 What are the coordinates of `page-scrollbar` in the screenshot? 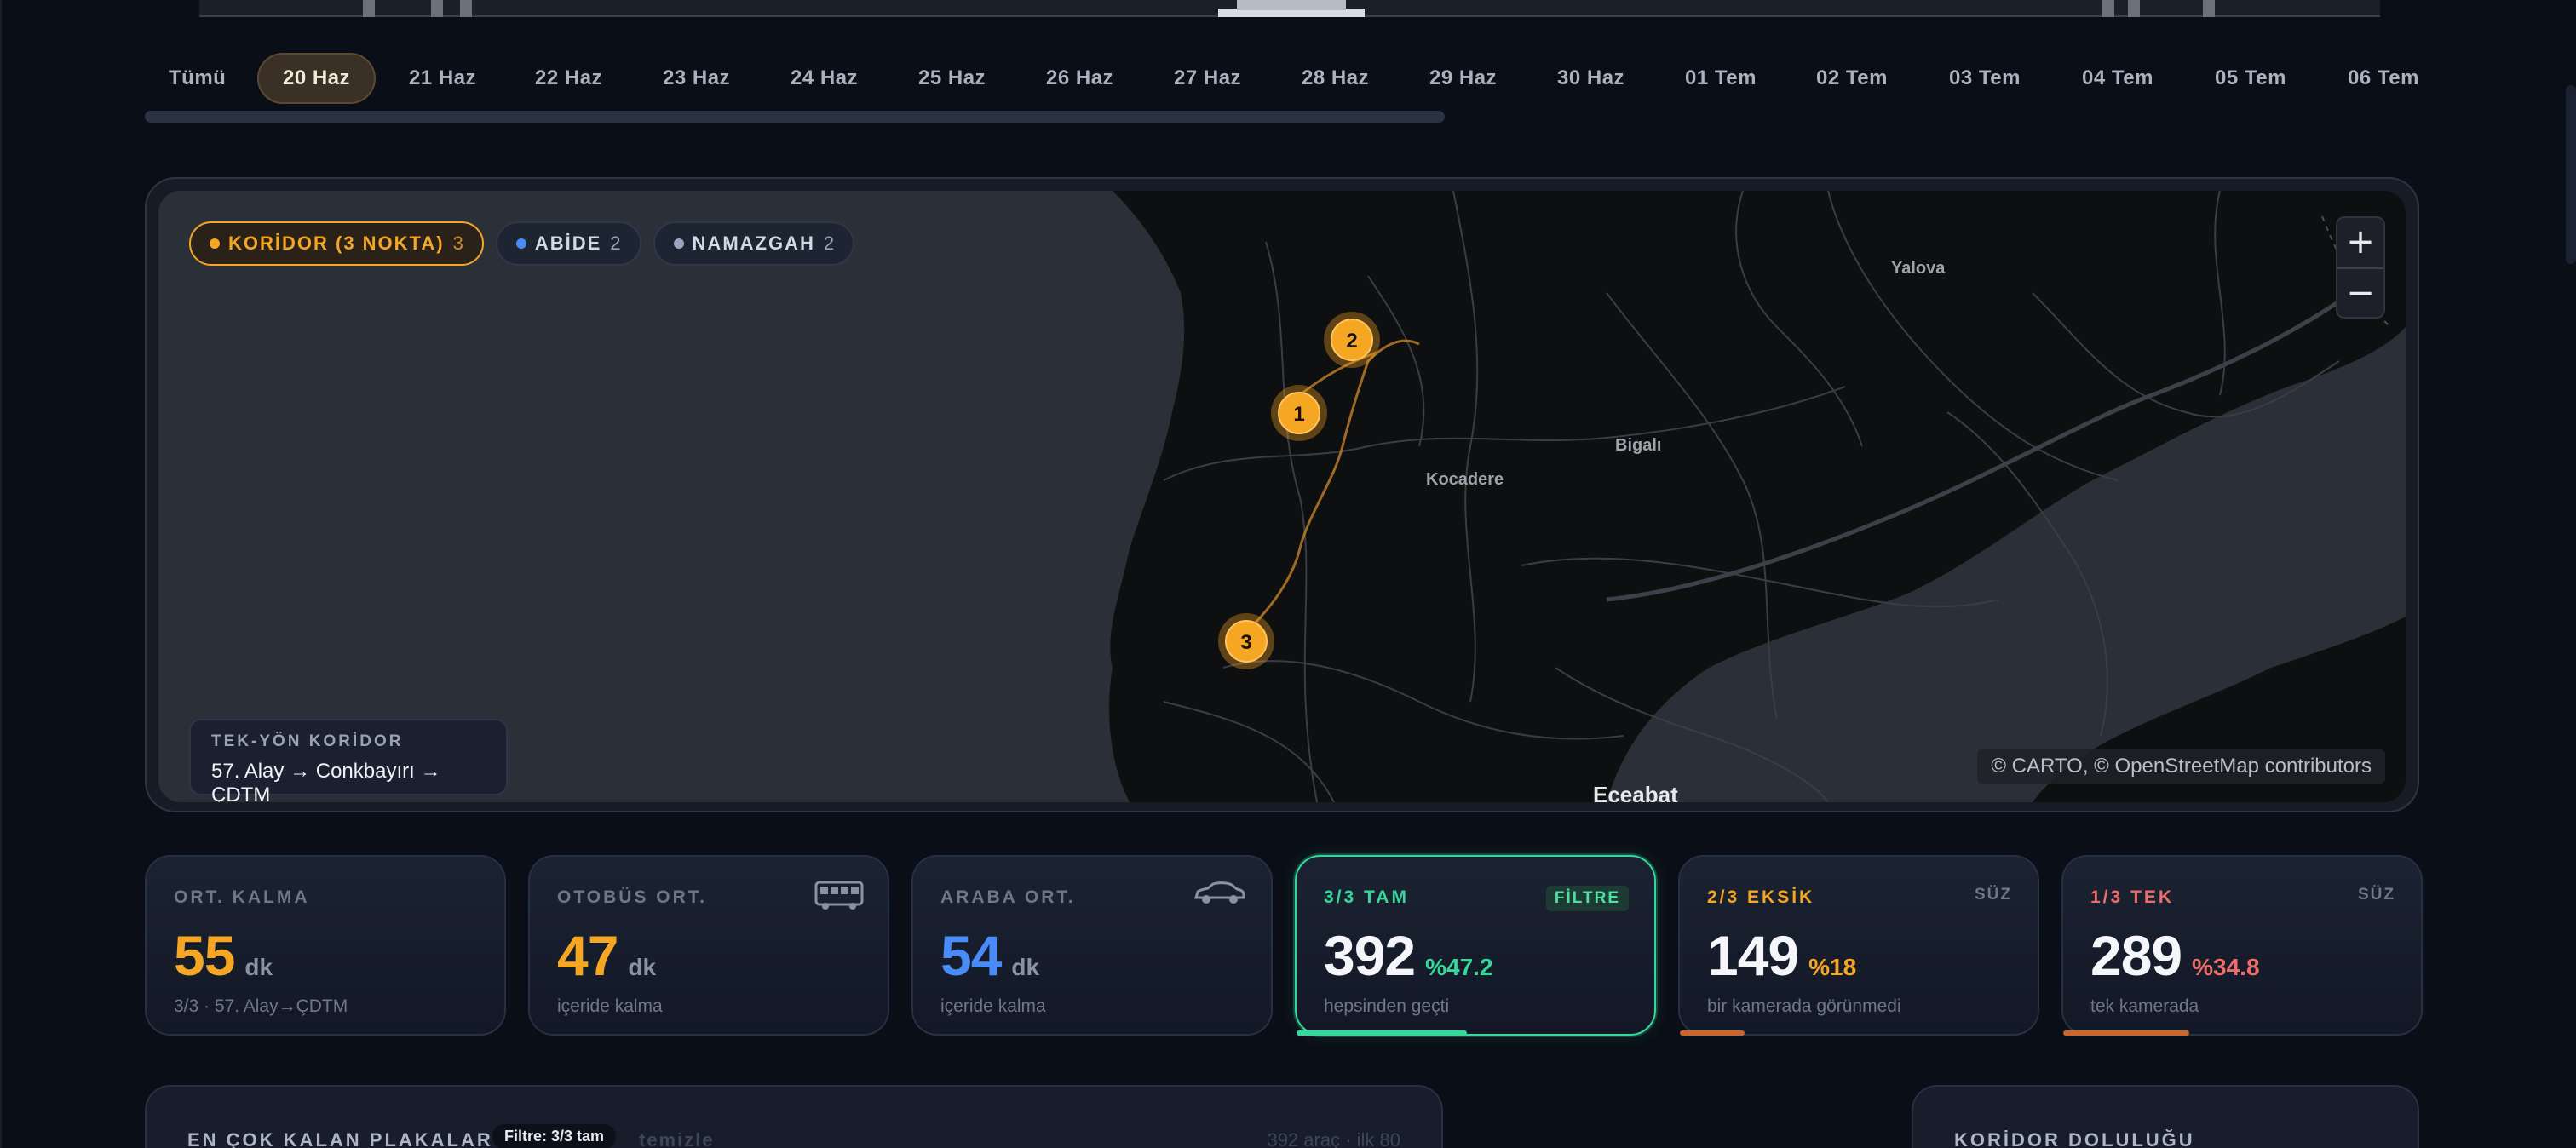 It's located at (2571, 174).